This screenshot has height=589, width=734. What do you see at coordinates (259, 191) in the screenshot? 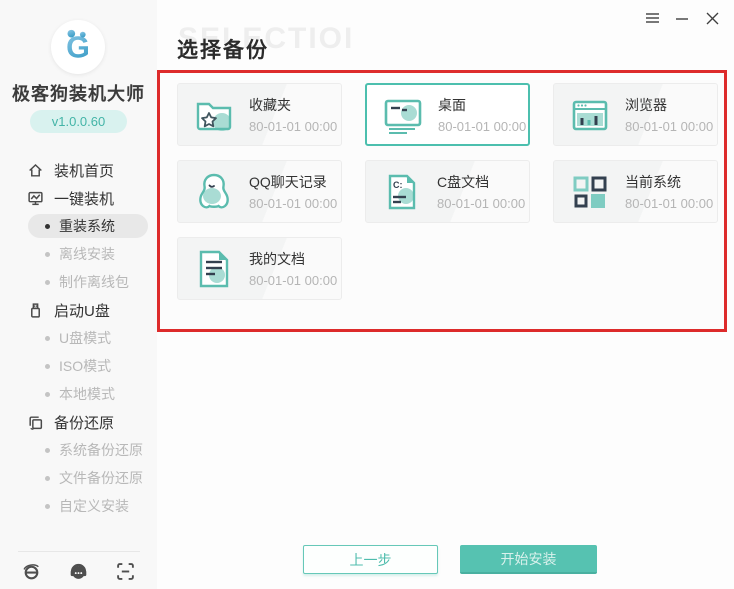
I see `backup-card-qq-chat: QQ聊天记录 80-01-01 00:00` at bounding box center [259, 191].